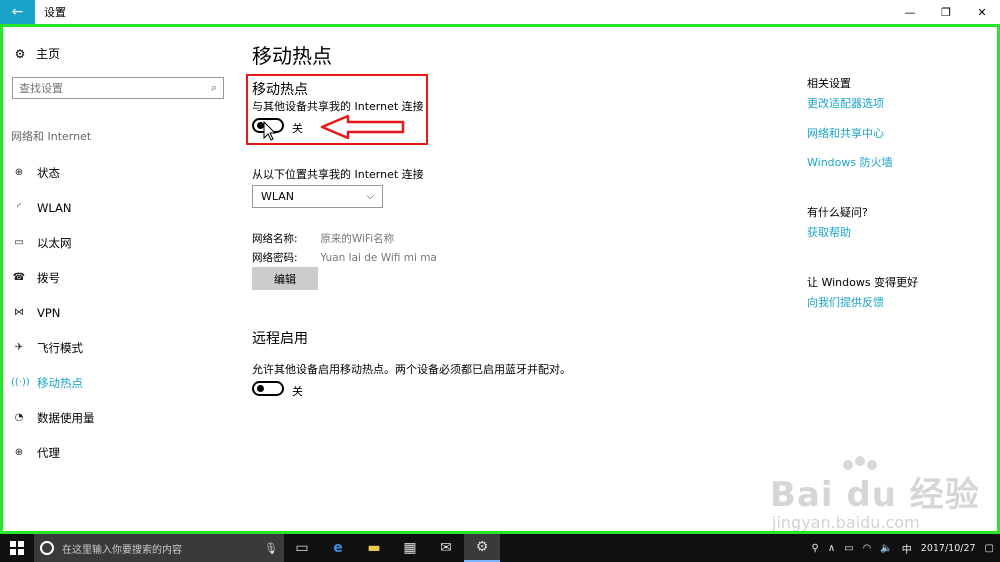 The width and height of the screenshot is (1000, 562). I want to click on sidebar-home: ⚙ 主页, so click(36, 53).